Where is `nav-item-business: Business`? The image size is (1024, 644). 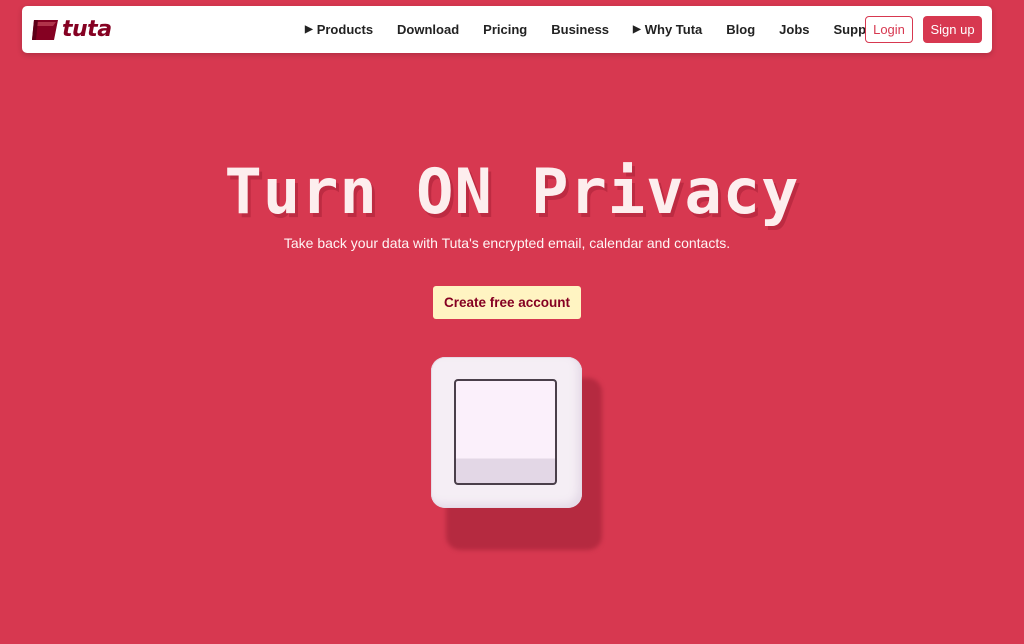 nav-item-business: Business is located at coordinates (580, 29).